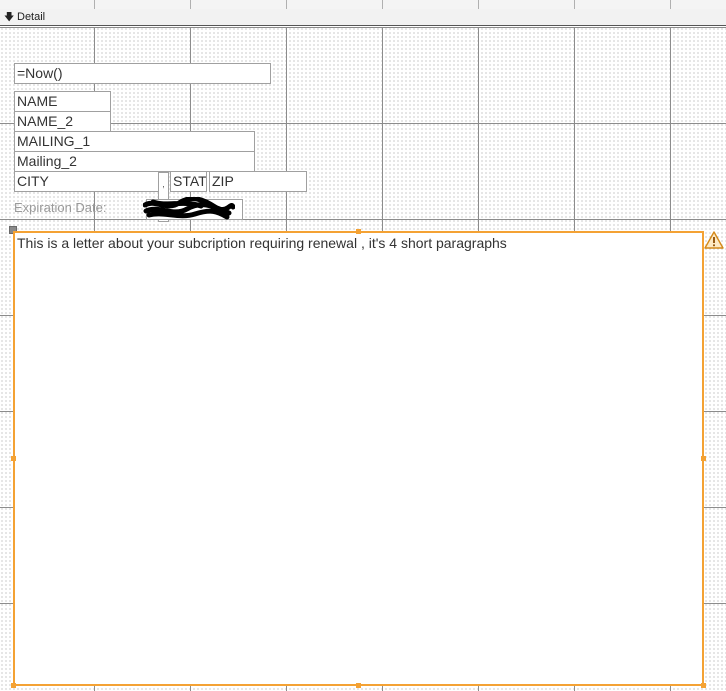 Image resolution: width=726 pixels, height=691 pixels. I want to click on redaction-scribble, so click(189, 208).